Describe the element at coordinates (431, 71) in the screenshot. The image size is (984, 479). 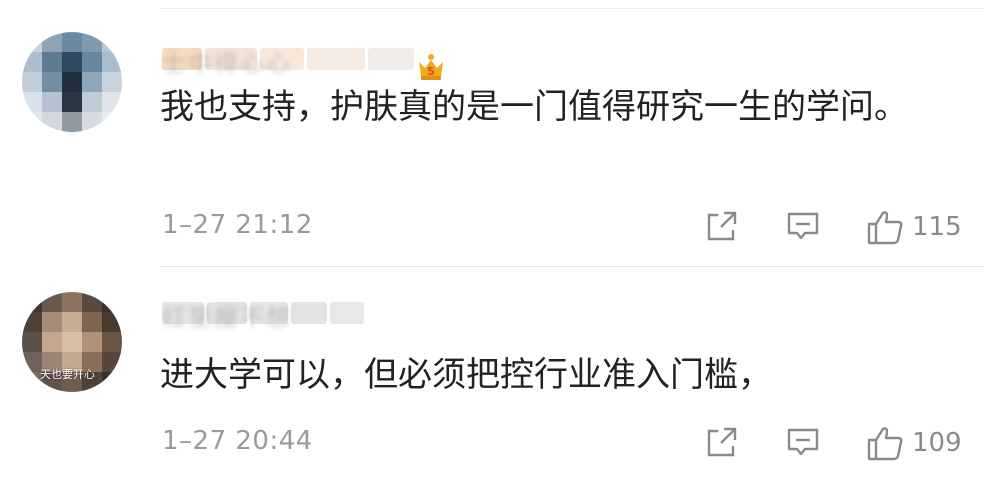
I see `vip-level: 5` at that location.